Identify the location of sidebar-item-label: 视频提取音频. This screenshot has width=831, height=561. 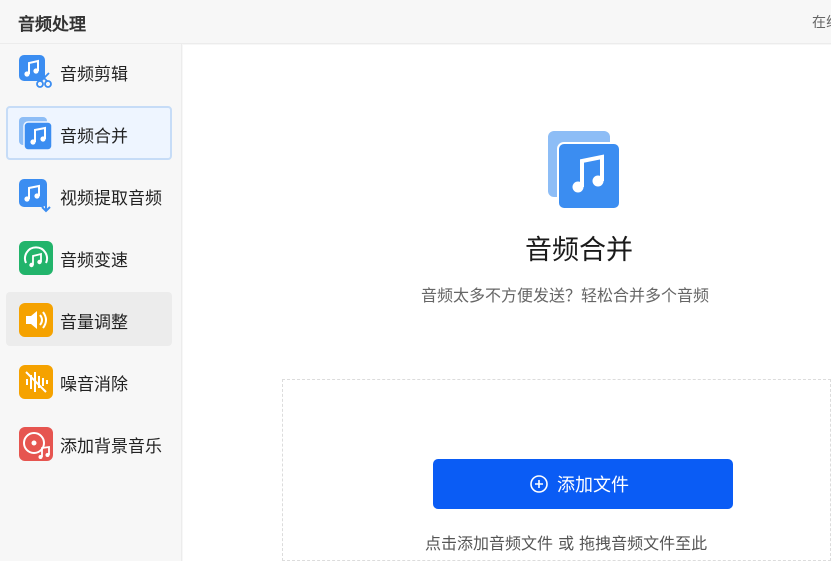
(111, 199).